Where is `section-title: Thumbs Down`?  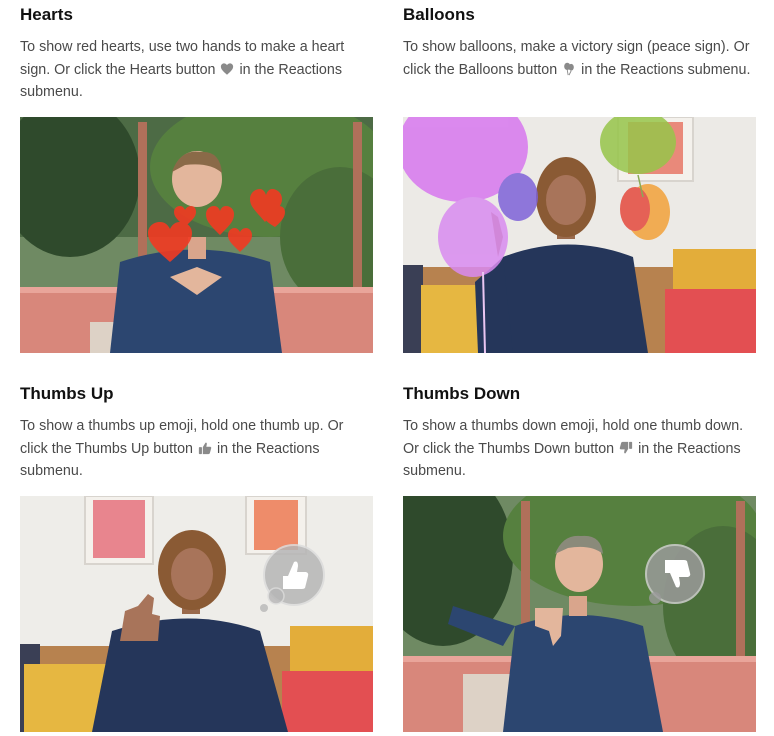
section-title: Thumbs Down is located at coordinates (462, 393).